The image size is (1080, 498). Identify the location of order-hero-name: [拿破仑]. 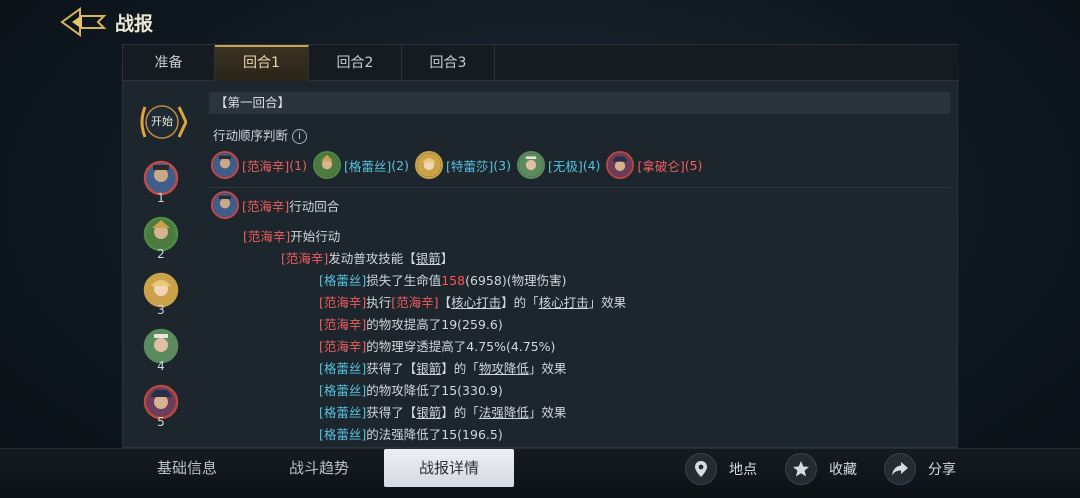
(661, 166).